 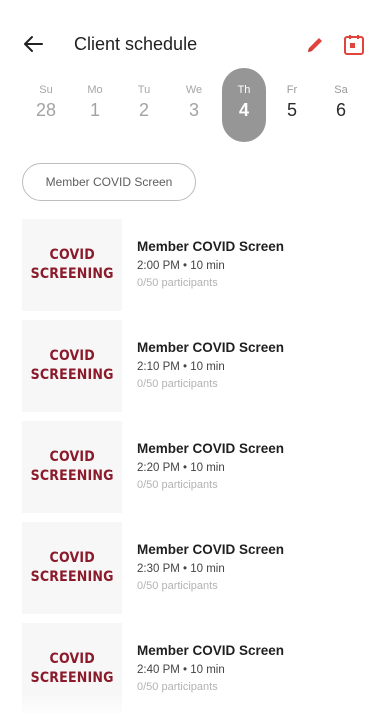 I want to click on day-name: Su, so click(x=46, y=90).